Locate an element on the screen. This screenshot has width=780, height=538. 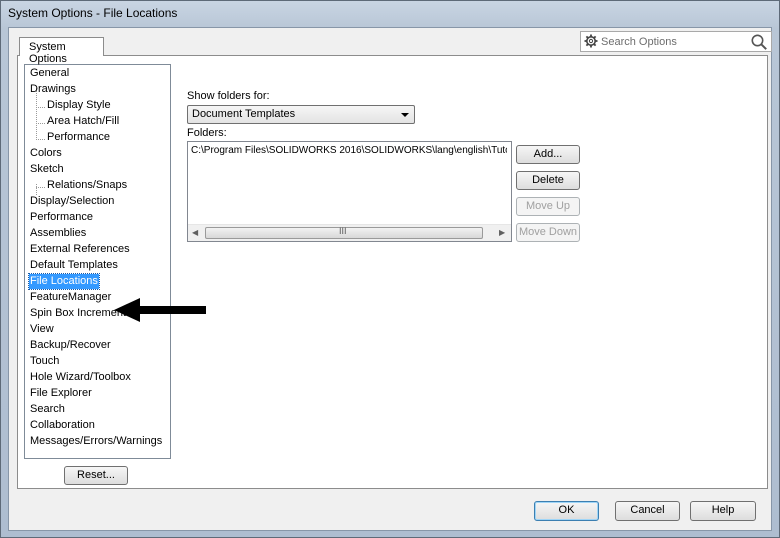
folders-label: Folders: is located at coordinates (207, 133).